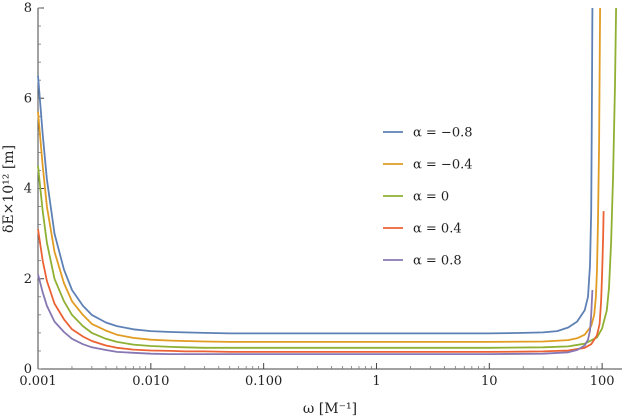 Image resolution: width=623 pixels, height=419 pixels. What do you see at coordinates (9, 189) in the screenshot?
I see `y-axis-label: δE×10¹² [m]` at bounding box center [9, 189].